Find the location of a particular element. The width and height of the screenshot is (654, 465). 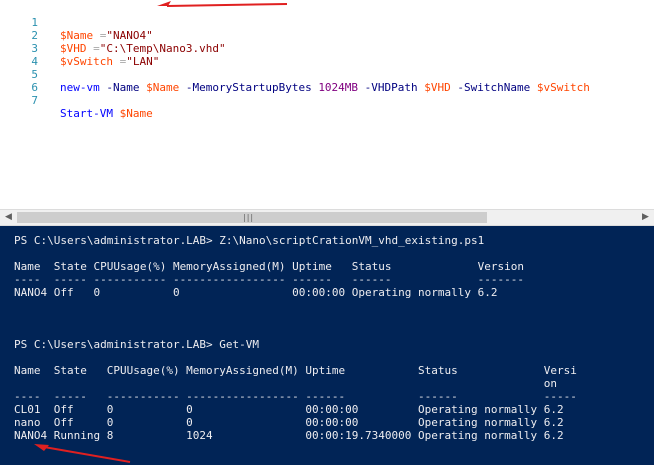

code-text: $Name ="NANO4" is located at coordinates (106, 35).